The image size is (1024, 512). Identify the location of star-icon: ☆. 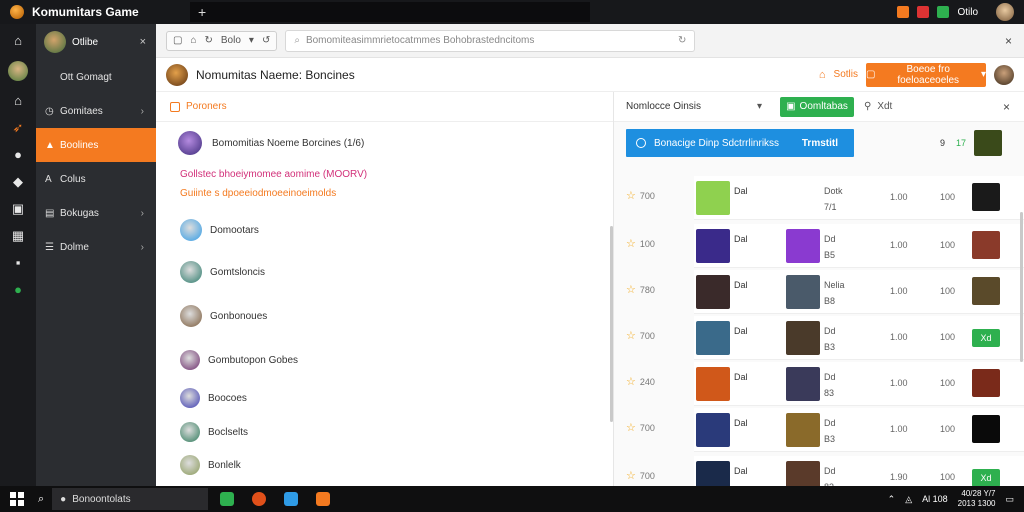
(631, 476).